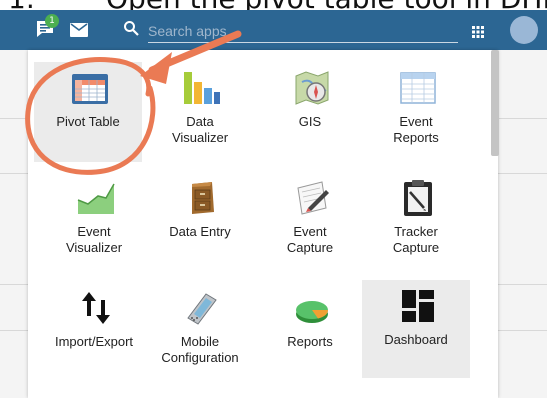 The height and width of the screenshot is (398, 547). I want to click on mail-icon, so click(79, 32).